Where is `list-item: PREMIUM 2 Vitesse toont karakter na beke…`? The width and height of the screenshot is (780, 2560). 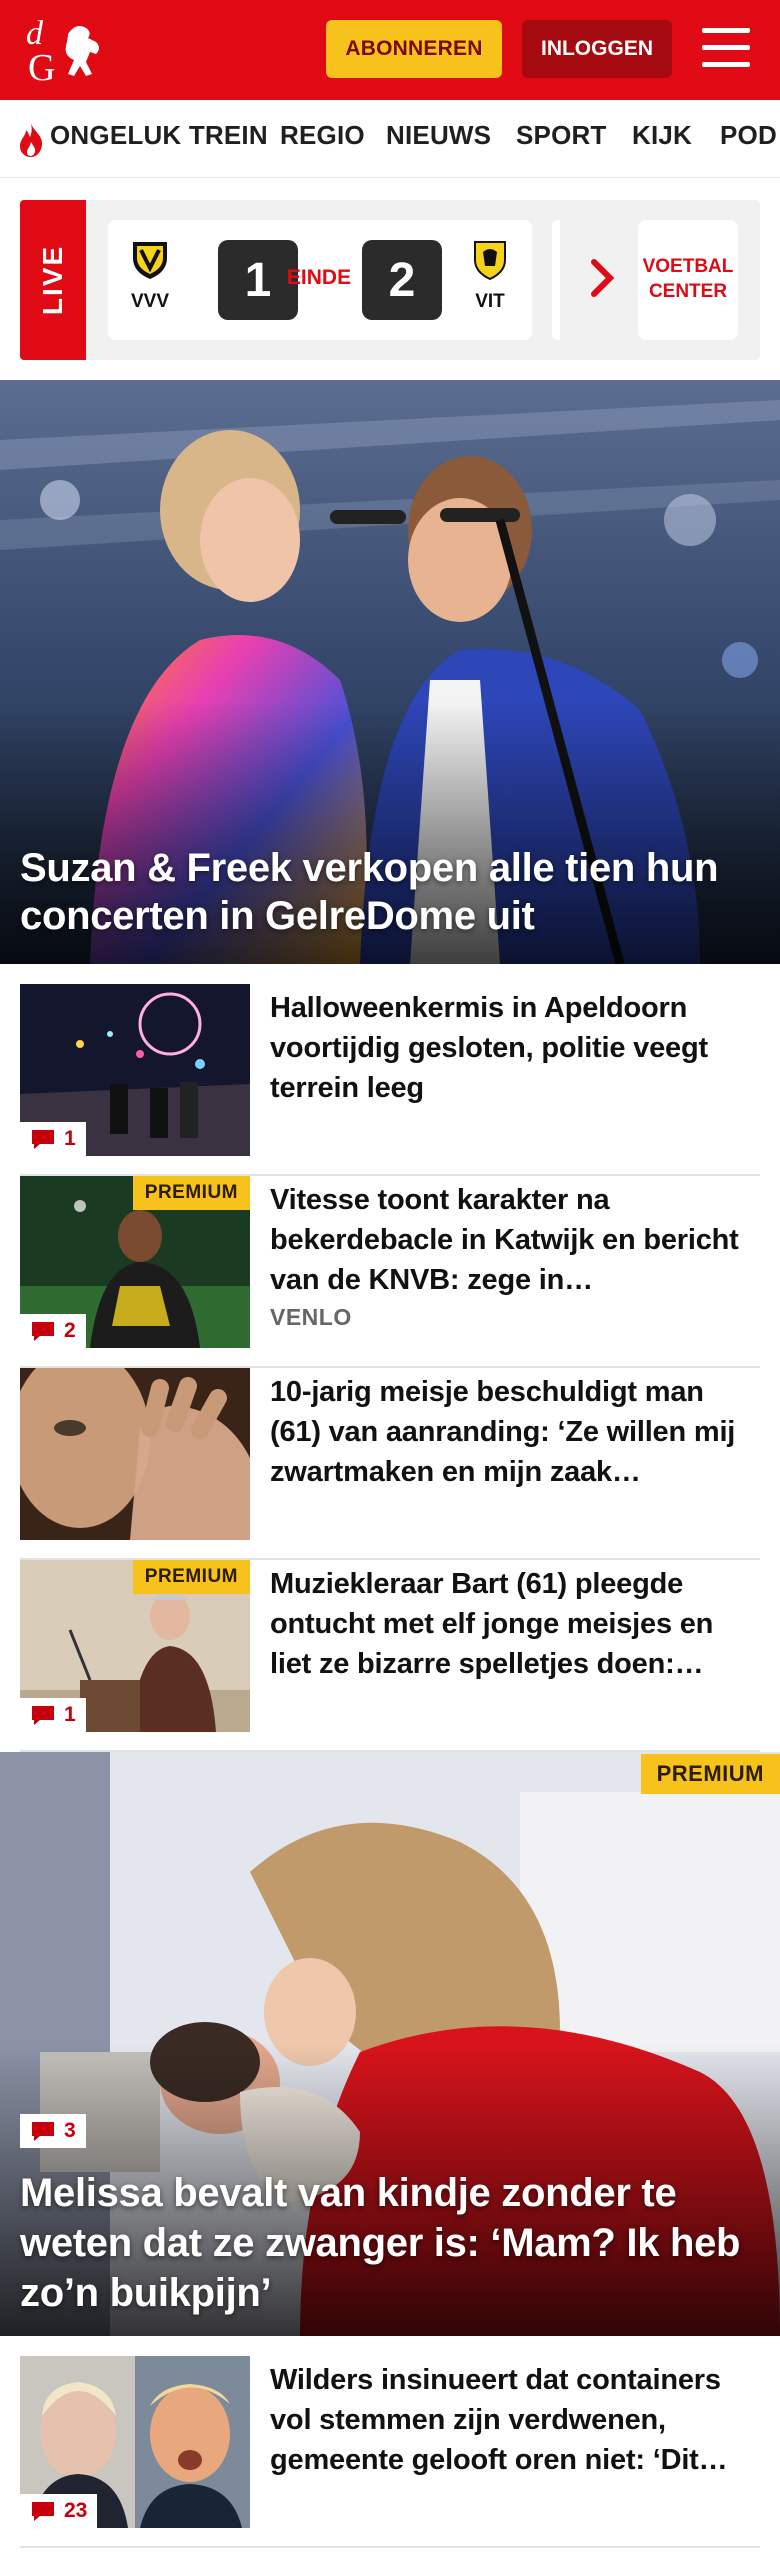
list-item: PREMIUM 2 Vitesse toont karakter na beke… is located at coordinates (390, 1272).